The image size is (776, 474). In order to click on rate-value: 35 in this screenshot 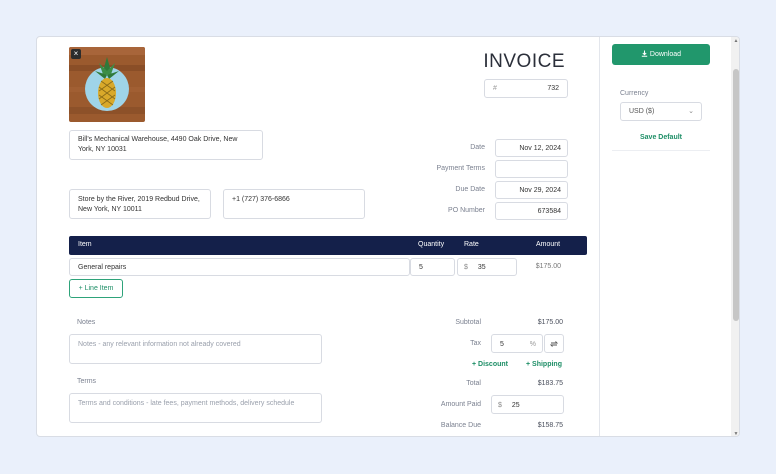, I will do `click(481, 267)`.